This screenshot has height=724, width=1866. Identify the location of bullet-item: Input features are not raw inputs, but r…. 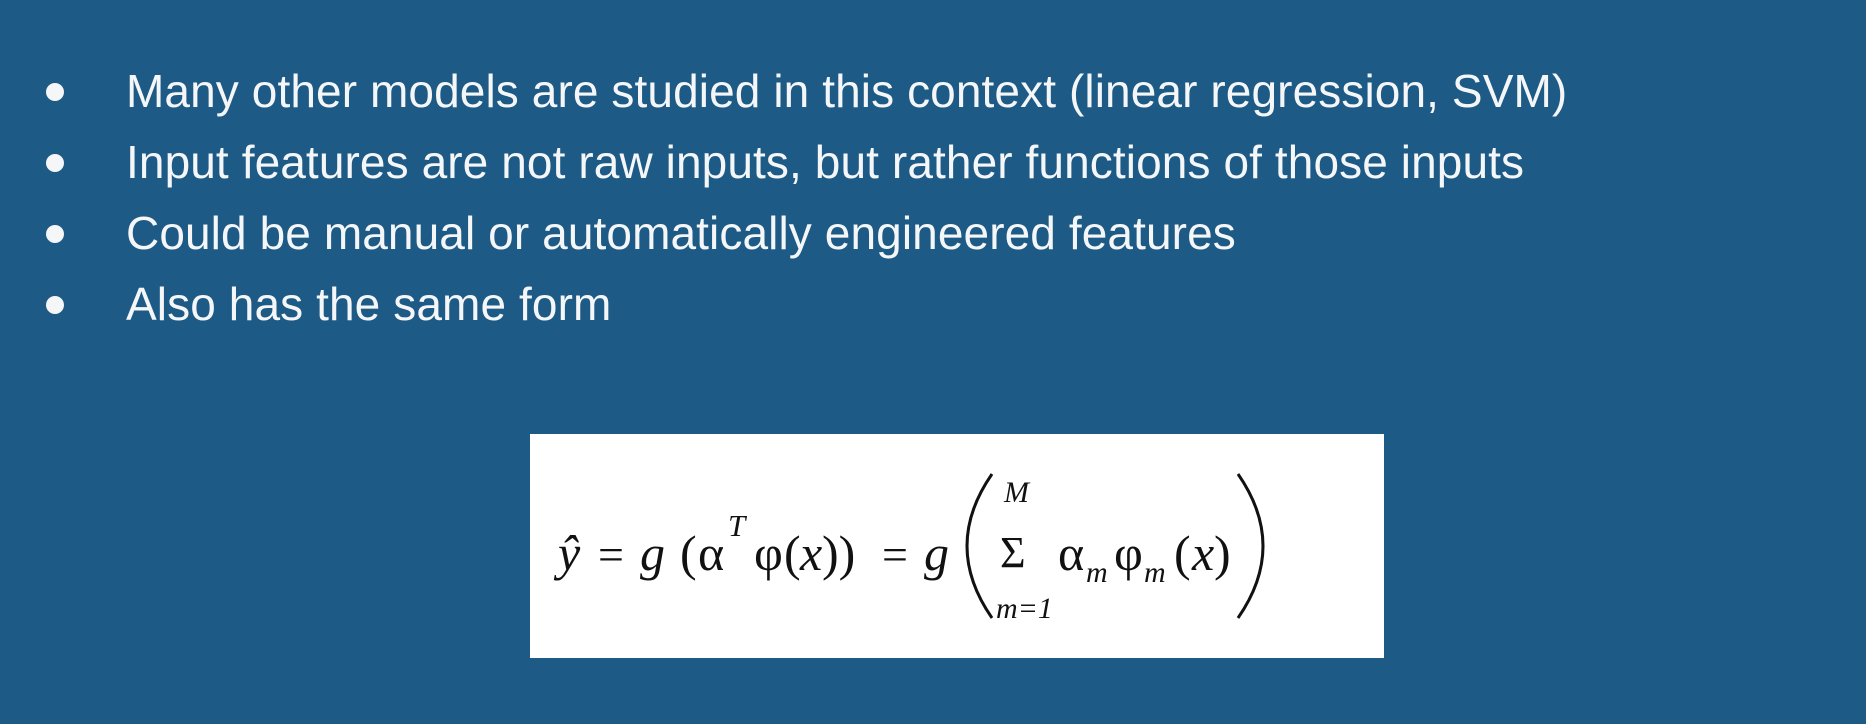
(801, 162).